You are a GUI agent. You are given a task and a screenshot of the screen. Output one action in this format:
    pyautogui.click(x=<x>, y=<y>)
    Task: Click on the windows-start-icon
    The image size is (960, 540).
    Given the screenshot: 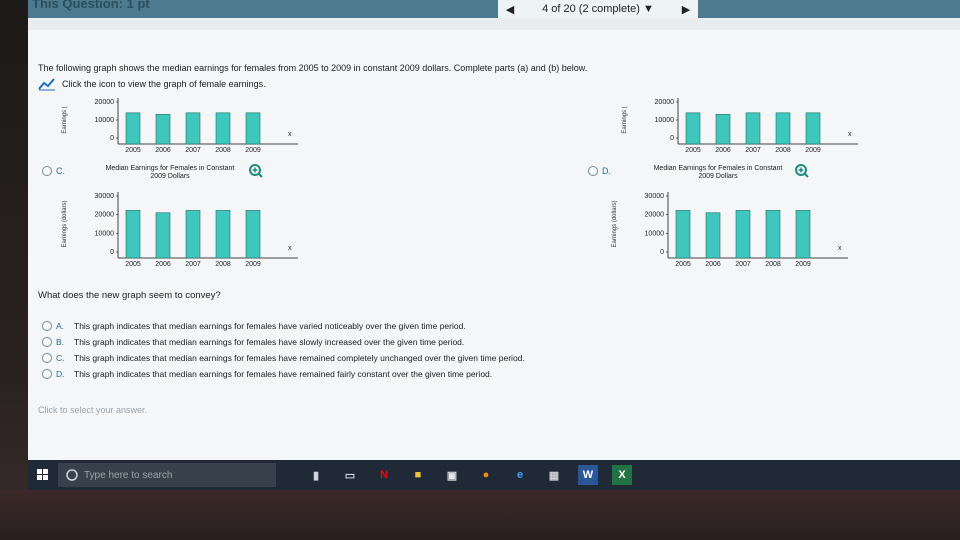 What is the action you would take?
    pyautogui.click(x=43, y=475)
    